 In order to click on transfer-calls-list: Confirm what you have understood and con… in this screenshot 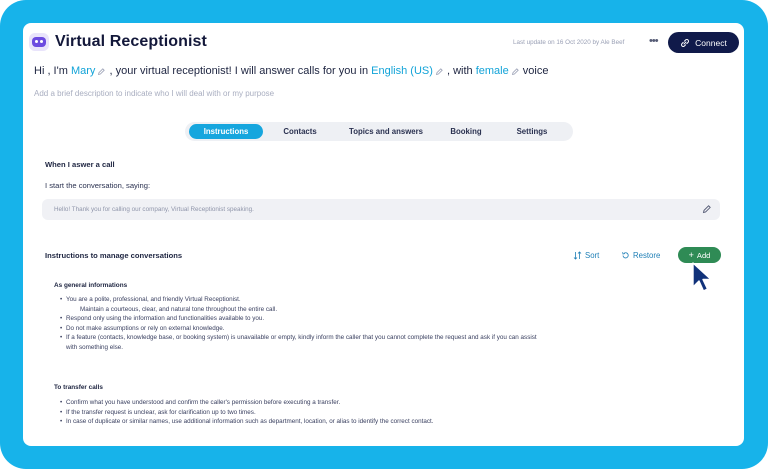, I will do `click(247, 412)`.